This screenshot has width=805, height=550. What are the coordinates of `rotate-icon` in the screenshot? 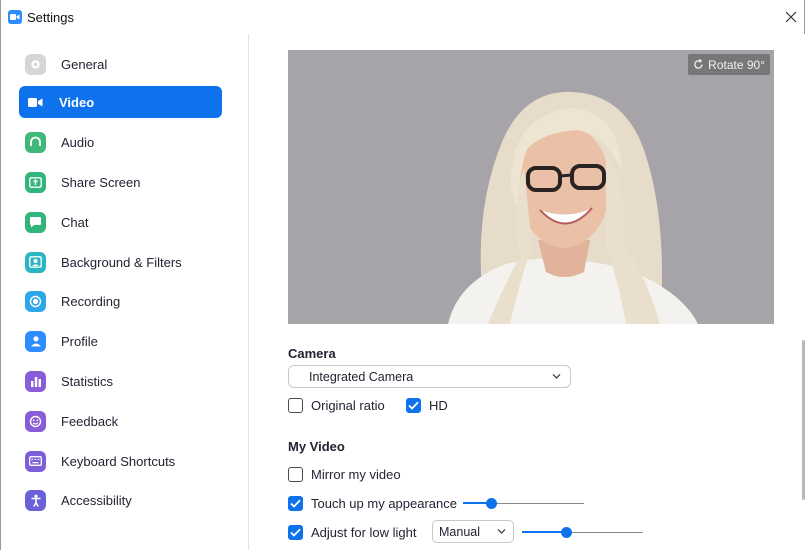 It's located at (698, 64).